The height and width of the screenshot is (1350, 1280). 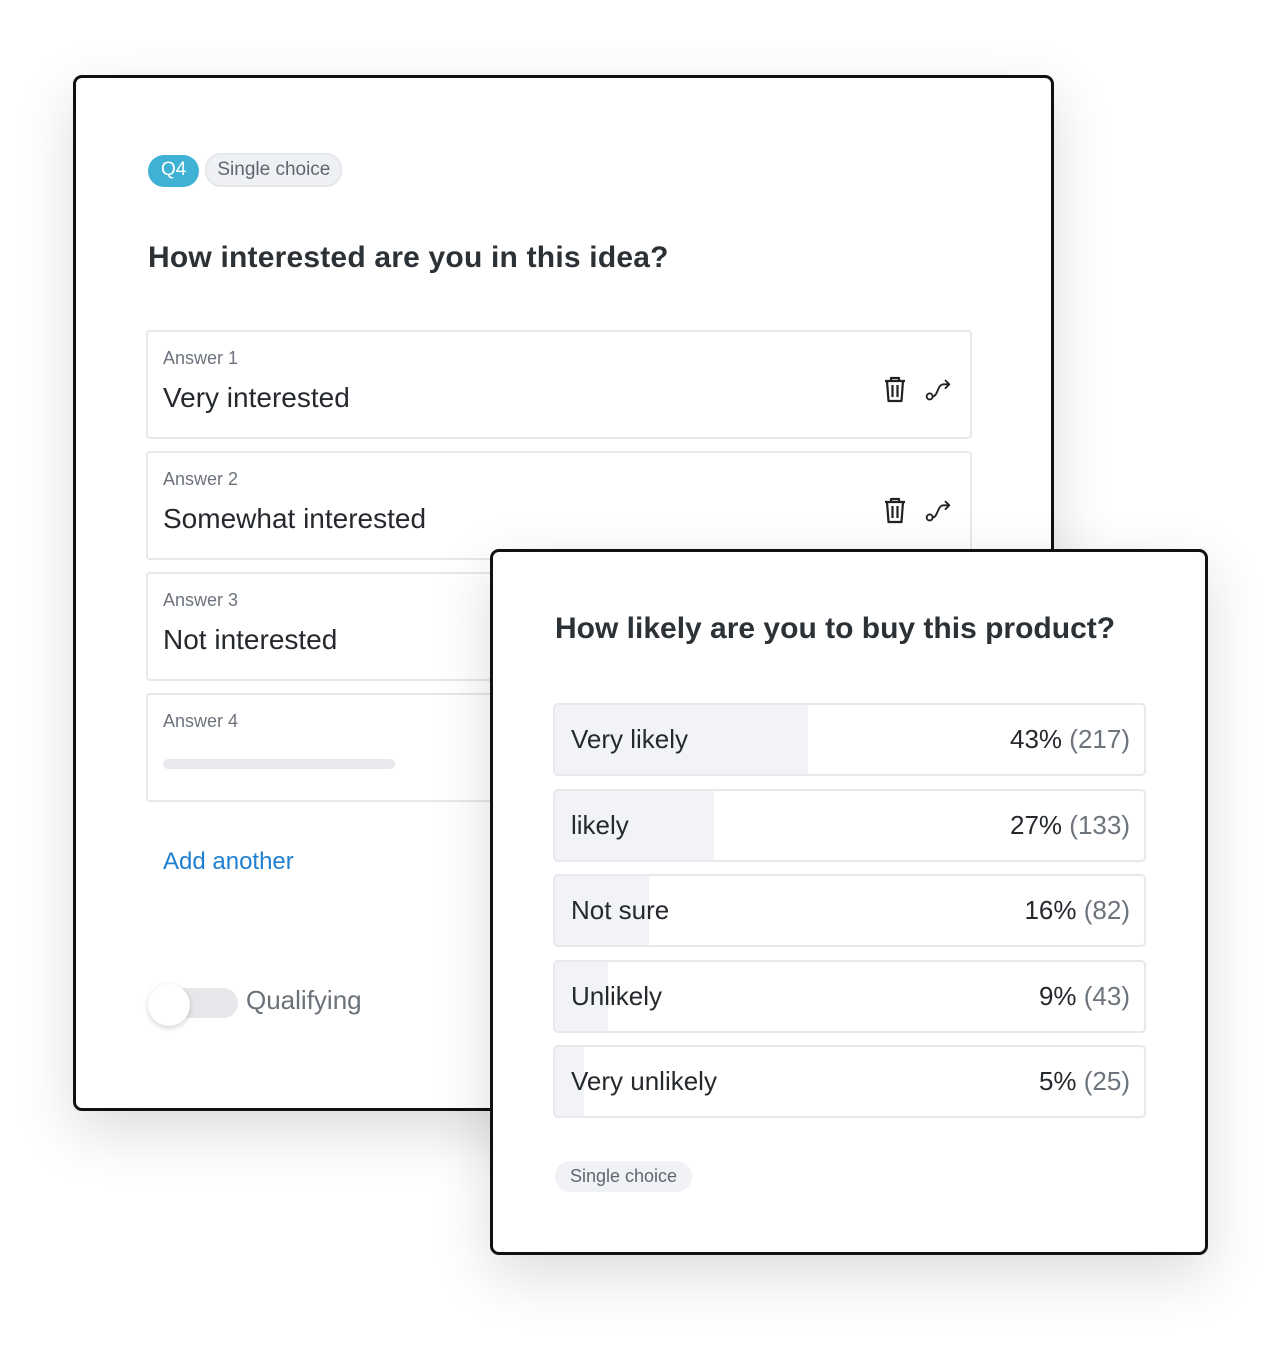 I want to click on result-value: 5% (25), so click(x=1084, y=1081).